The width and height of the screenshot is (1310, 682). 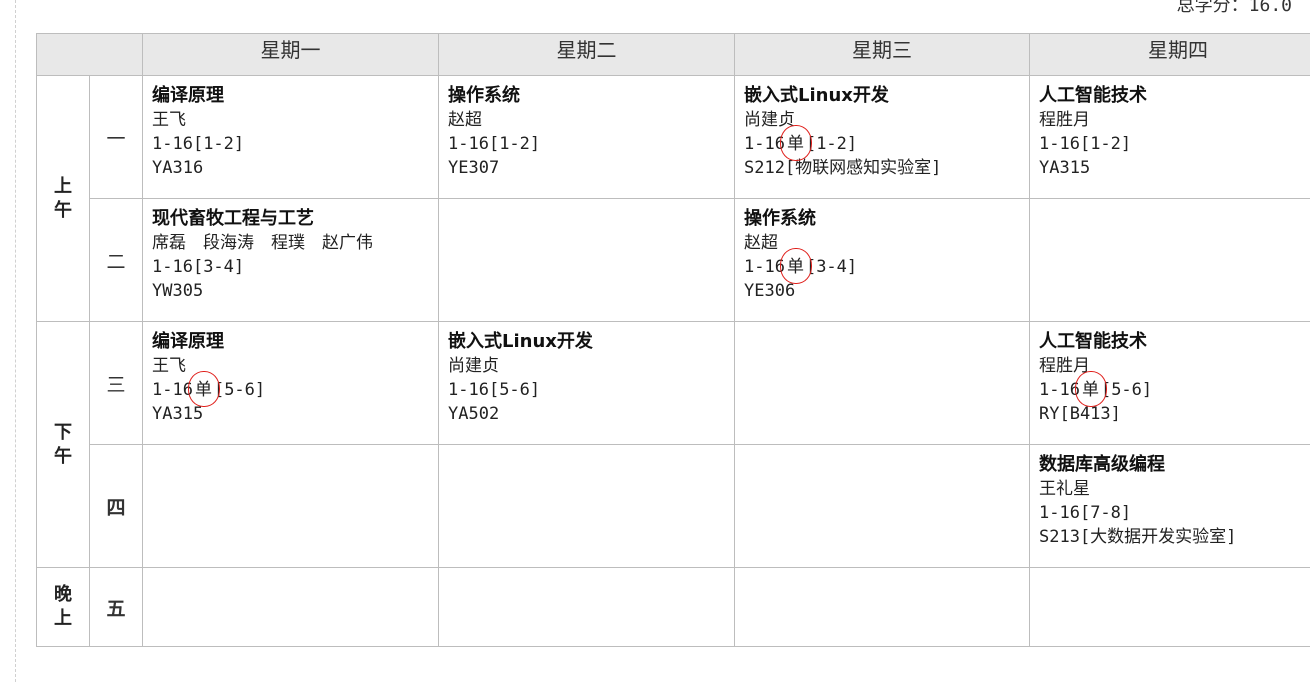 I want to click on course-cell: 现代畜牧工程与工艺 席磊 段海涛 程璞 赵广伟 1-16[3-4] YW305, so click(x=290, y=260).